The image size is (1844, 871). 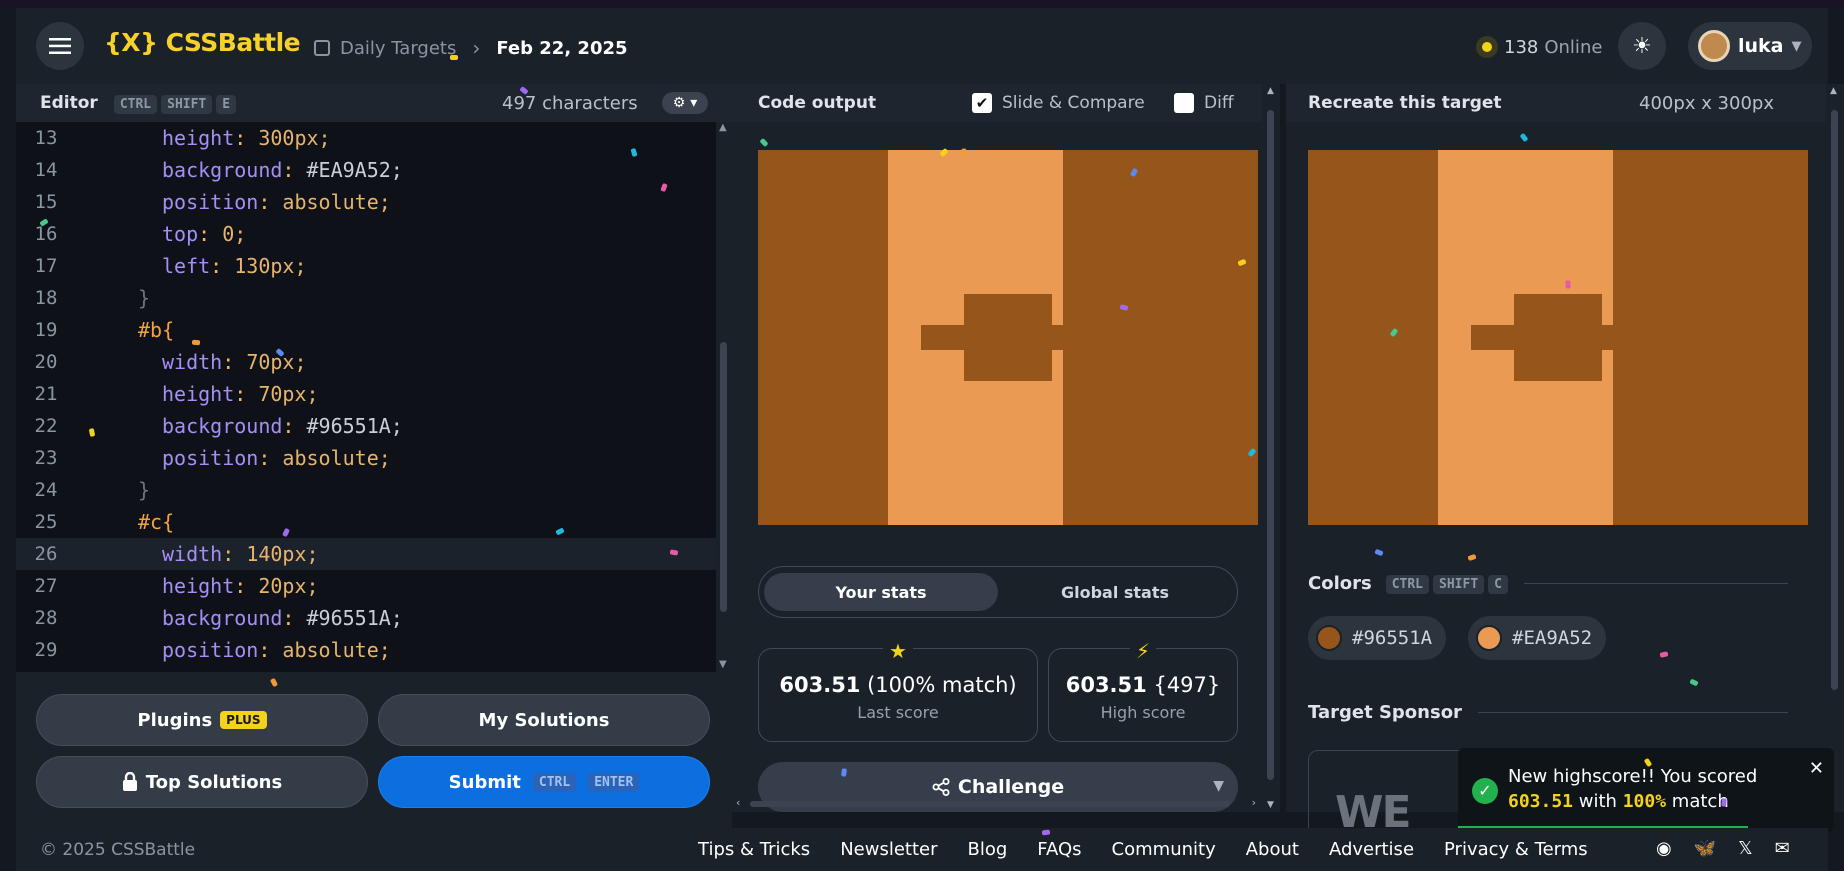 What do you see at coordinates (685, 103) in the screenshot?
I see `editor-settings-button: ⚙ ▾` at bounding box center [685, 103].